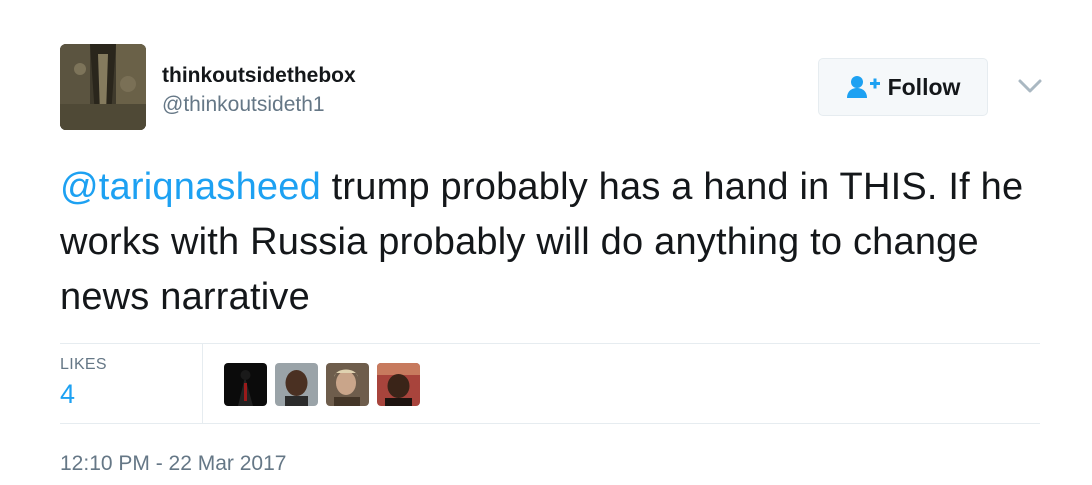 This screenshot has width=1092, height=485. I want to click on avatar-image, so click(103, 87).